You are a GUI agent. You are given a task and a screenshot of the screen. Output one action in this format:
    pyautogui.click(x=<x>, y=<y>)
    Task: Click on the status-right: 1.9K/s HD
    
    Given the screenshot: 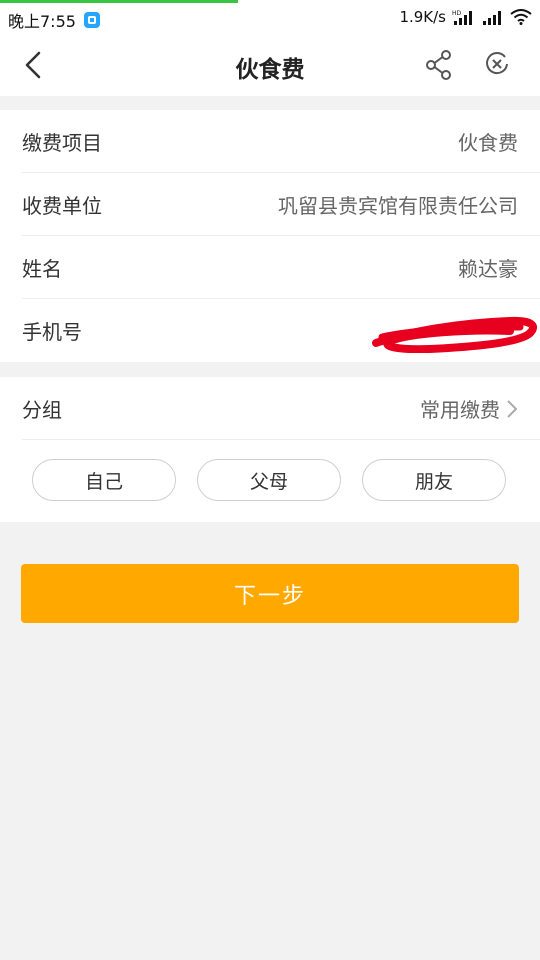 What is the action you would take?
    pyautogui.click(x=465, y=17)
    